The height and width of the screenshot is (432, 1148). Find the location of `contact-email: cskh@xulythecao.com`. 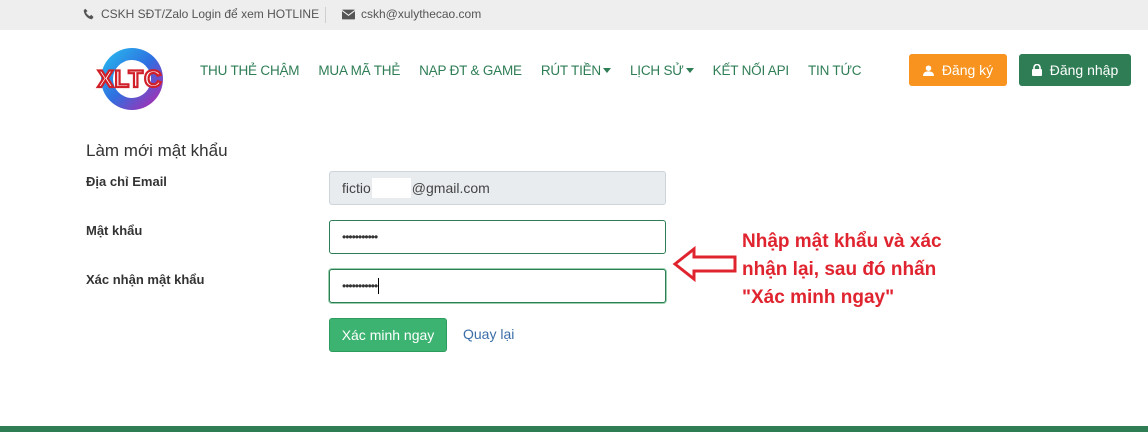

contact-email: cskh@xulythecao.com is located at coordinates (421, 14).